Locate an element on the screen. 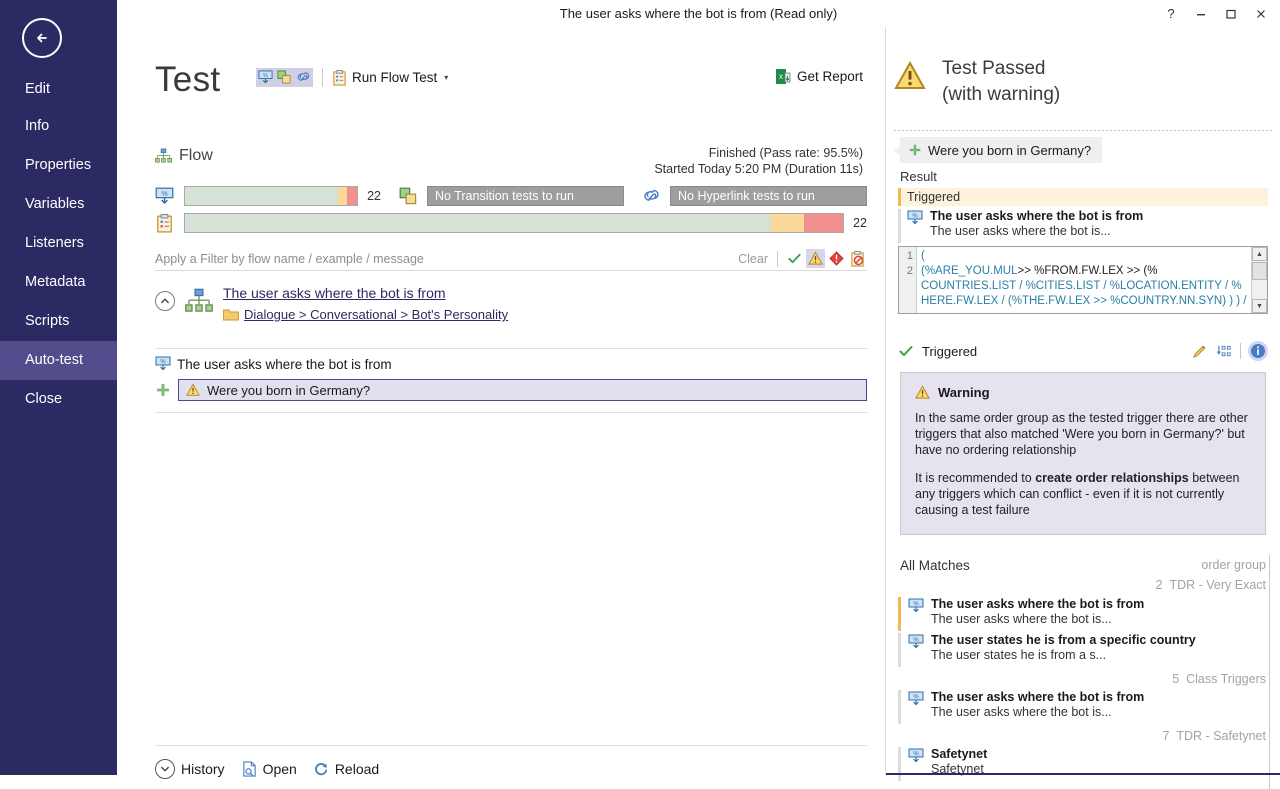 This screenshot has width=1280, height=789. minimize-icon is located at coordinates (1201, 14).